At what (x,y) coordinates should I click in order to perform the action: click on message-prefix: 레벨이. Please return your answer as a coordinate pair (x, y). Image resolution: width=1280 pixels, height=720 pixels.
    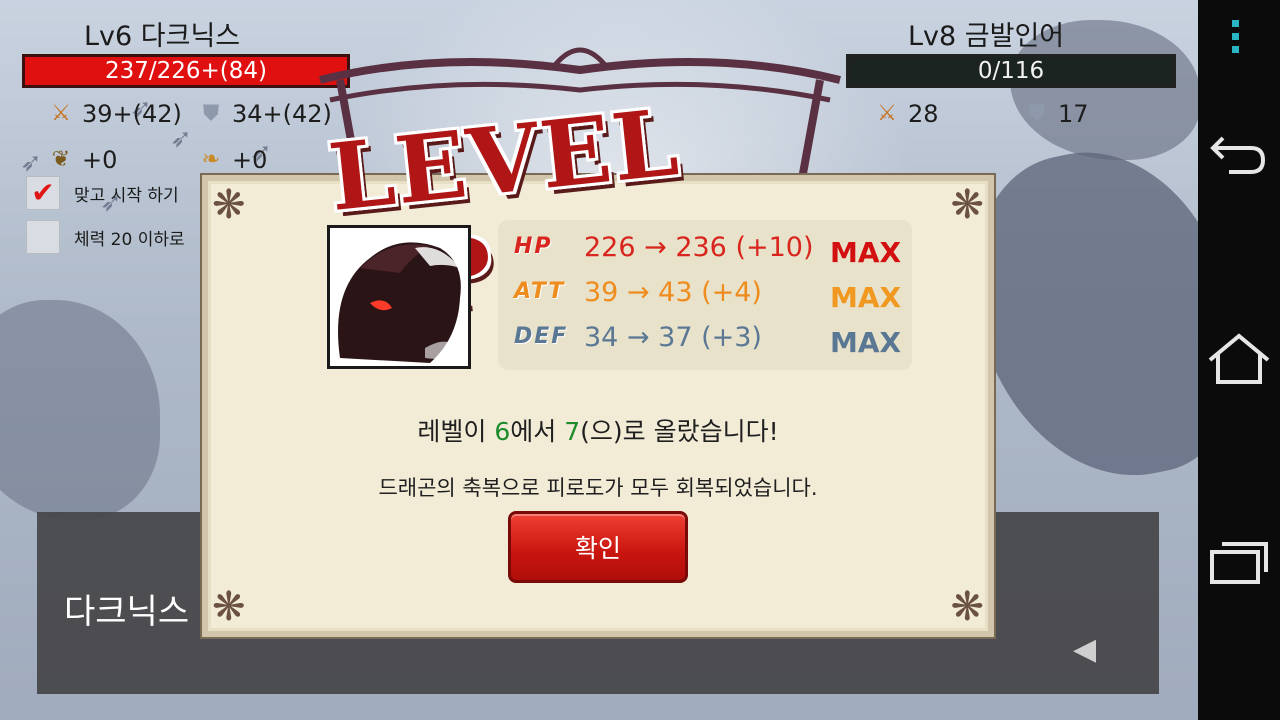
    Looking at the image, I should click on (456, 431).